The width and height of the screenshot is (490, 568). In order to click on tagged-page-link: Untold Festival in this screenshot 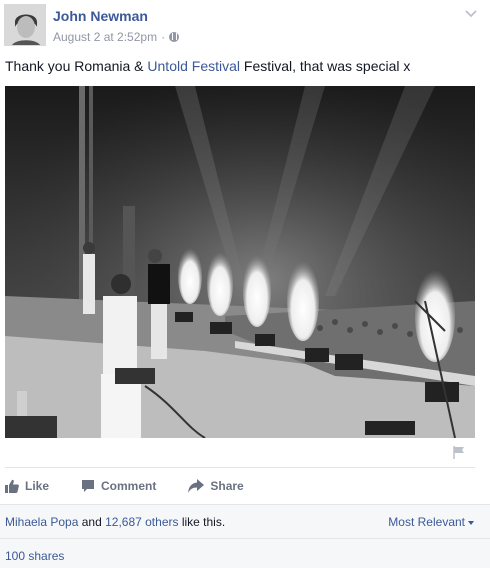, I will do `click(193, 66)`.